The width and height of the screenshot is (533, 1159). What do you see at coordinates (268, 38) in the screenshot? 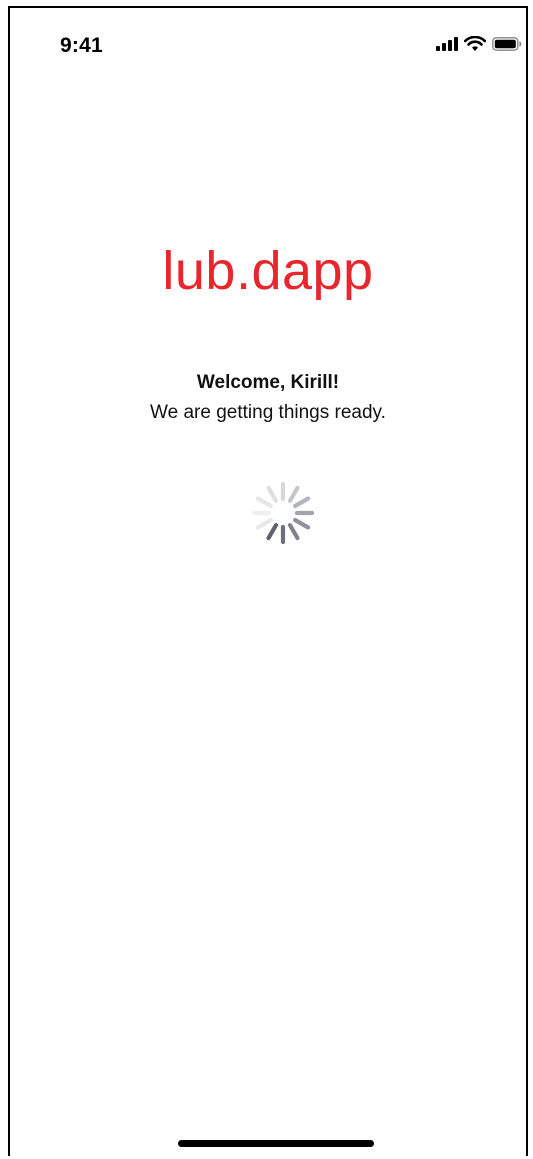
I see `status-bar: 9:41` at bounding box center [268, 38].